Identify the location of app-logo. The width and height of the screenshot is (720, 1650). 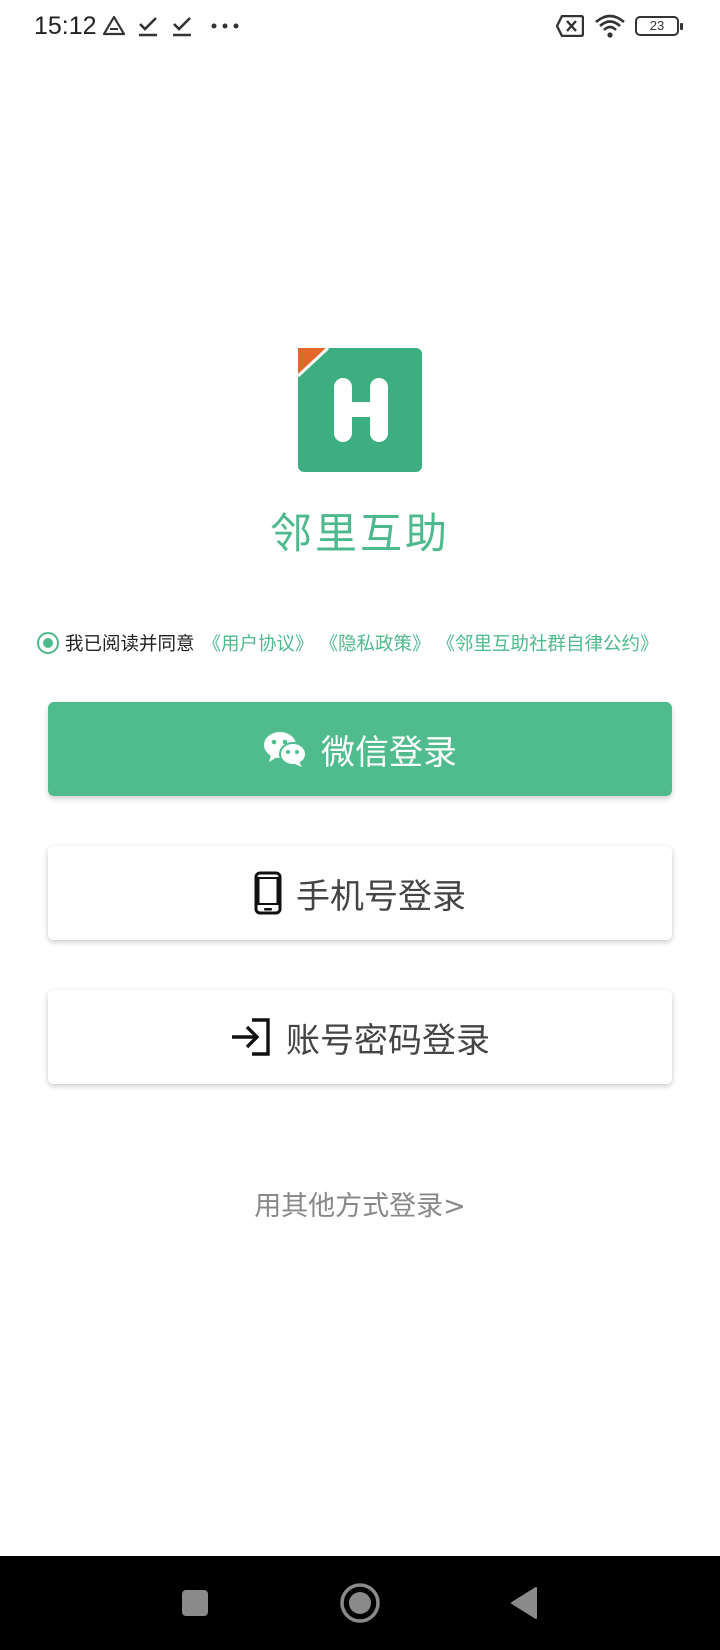
(359, 409).